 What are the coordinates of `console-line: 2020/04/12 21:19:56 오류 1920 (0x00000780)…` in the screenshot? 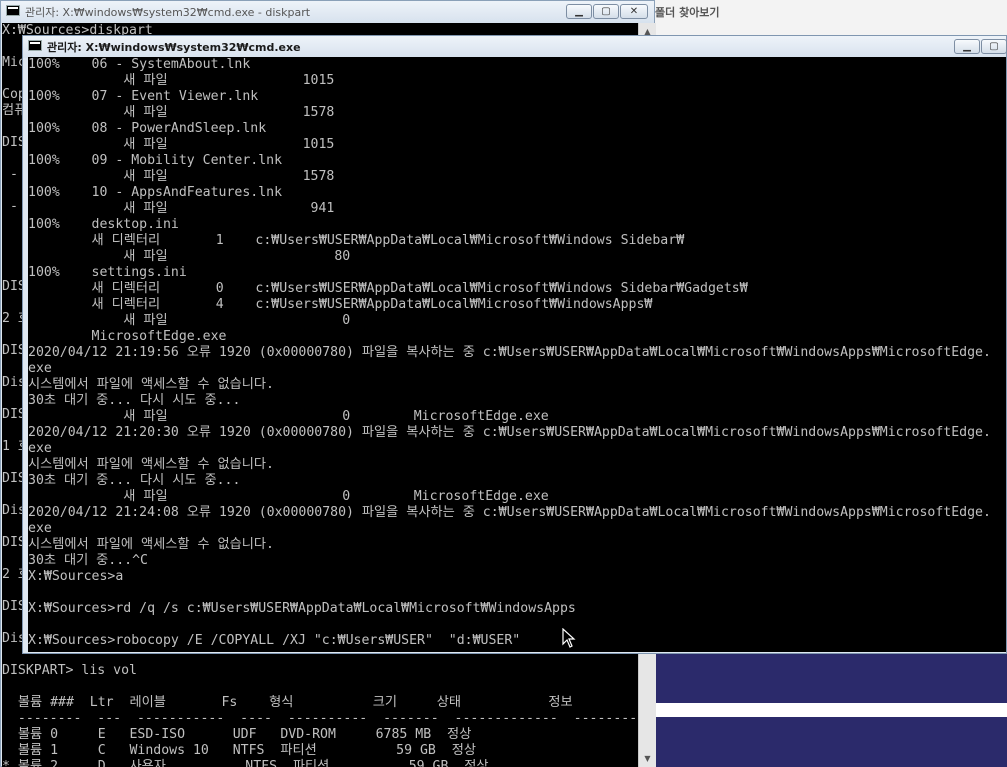 It's located at (509, 352).